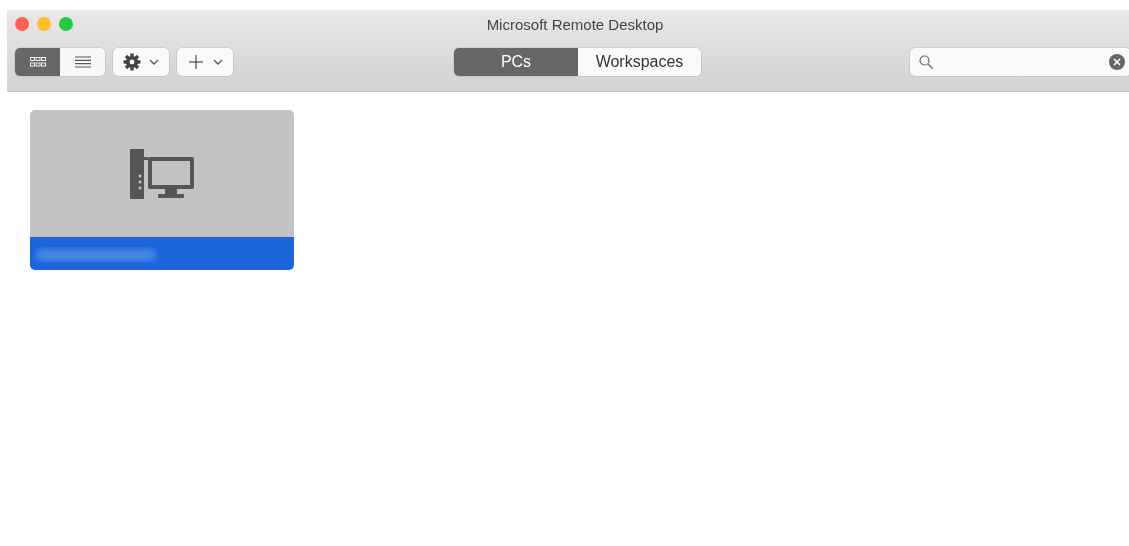 Image resolution: width=1129 pixels, height=546 pixels. I want to click on tab: PCs, so click(516, 62).